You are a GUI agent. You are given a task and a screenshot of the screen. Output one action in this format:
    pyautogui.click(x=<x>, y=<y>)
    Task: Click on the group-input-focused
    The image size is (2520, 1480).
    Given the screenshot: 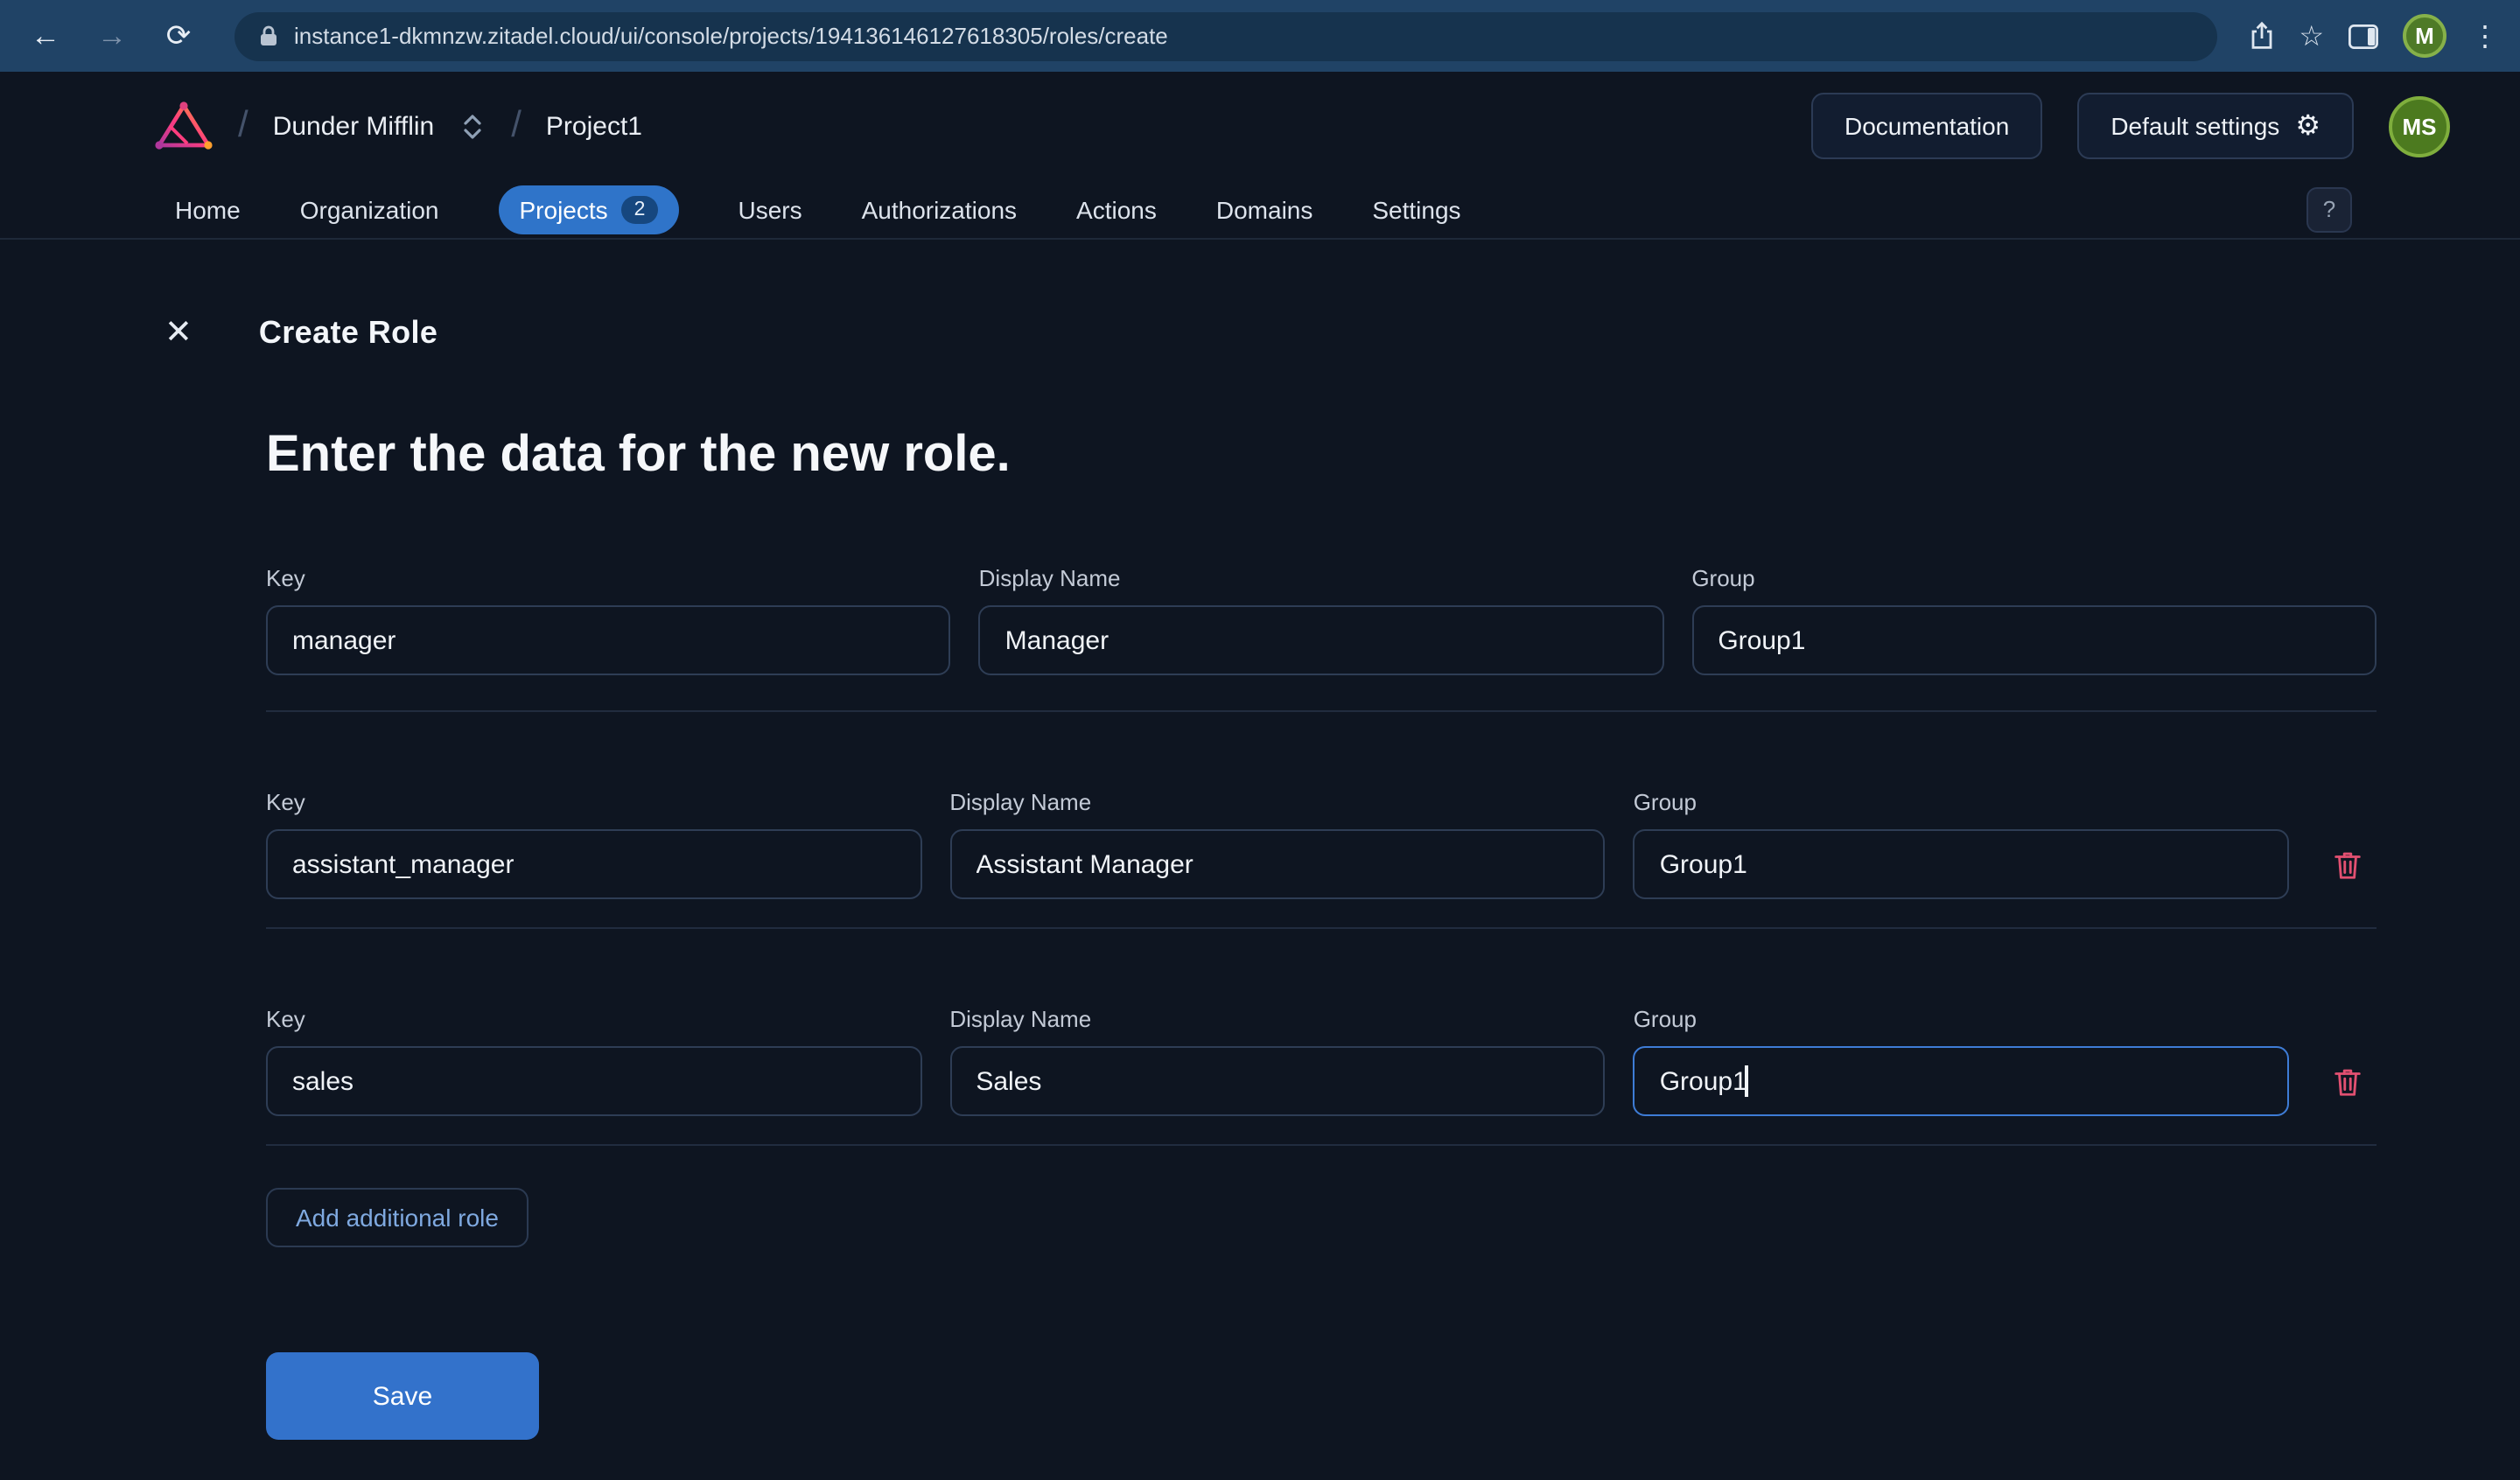 What is the action you would take?
    pyautogui.click(x=1961, y=1081)
    